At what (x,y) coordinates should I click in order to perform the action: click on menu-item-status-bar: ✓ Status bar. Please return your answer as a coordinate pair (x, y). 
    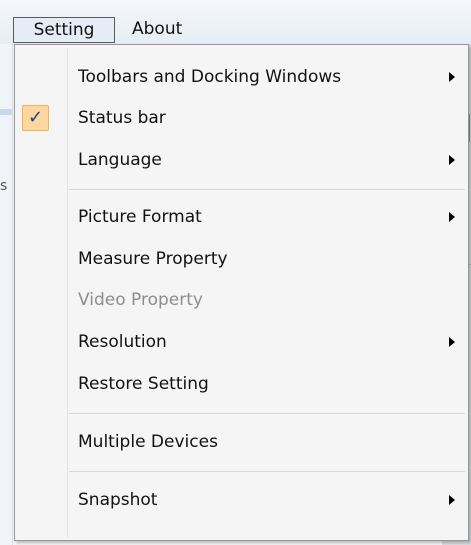
    Looking at the image, I should click on (241, 118).